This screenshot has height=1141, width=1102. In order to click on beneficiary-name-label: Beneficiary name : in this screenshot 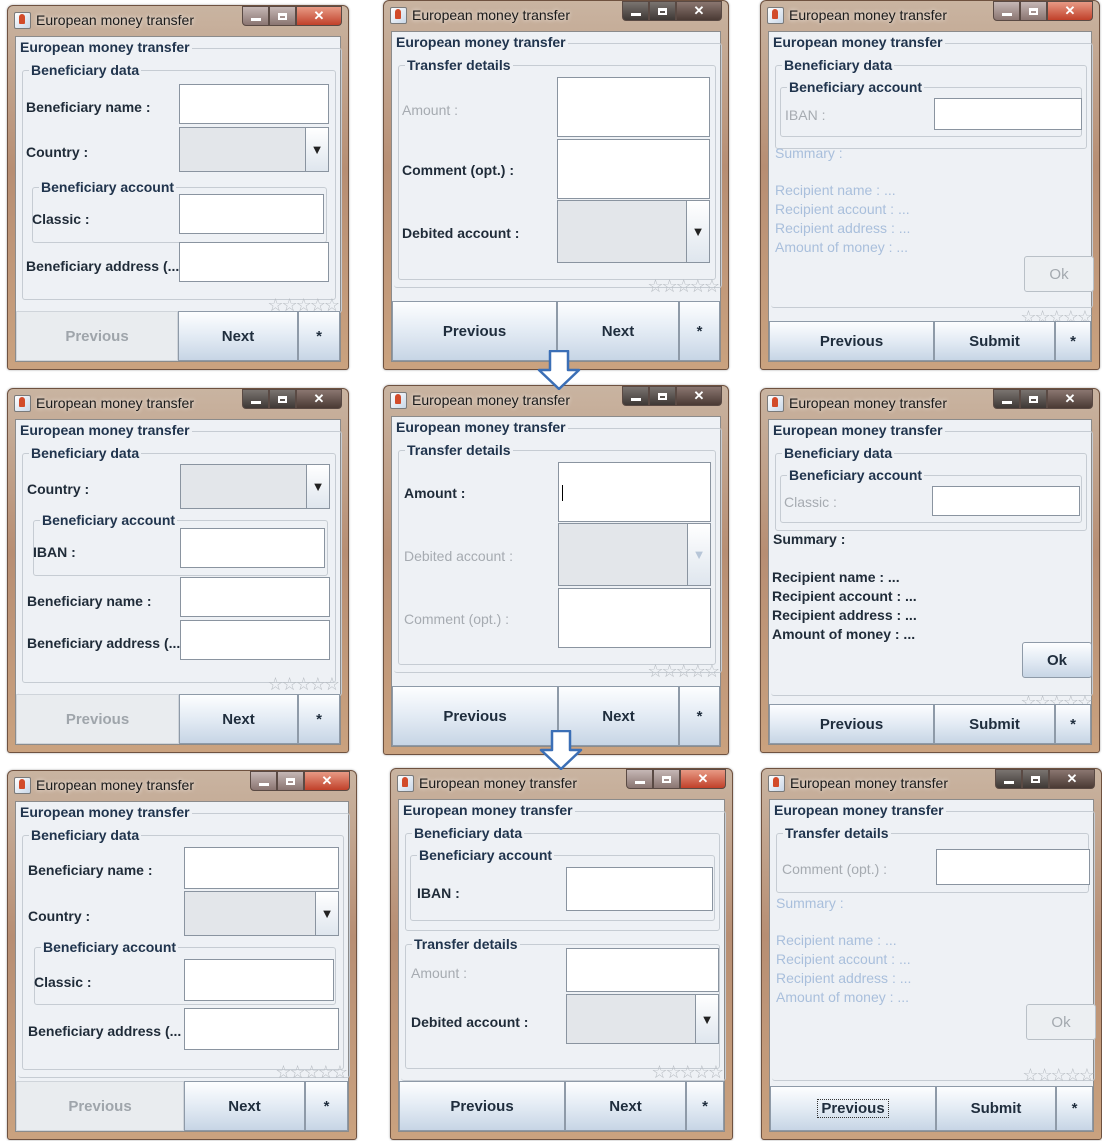, I will do `click(88, 107)`.